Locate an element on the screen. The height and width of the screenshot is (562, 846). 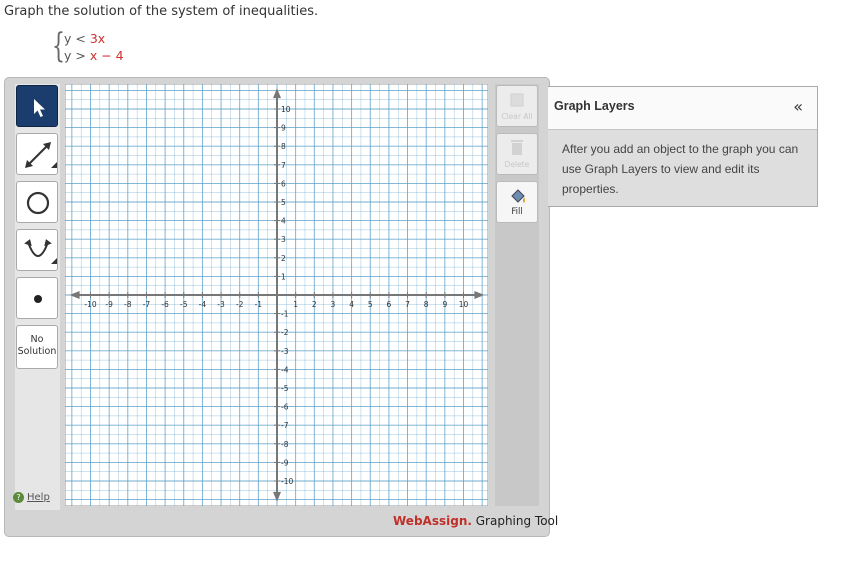
x-tick-label: -8 is located at coordinates (128, 304).